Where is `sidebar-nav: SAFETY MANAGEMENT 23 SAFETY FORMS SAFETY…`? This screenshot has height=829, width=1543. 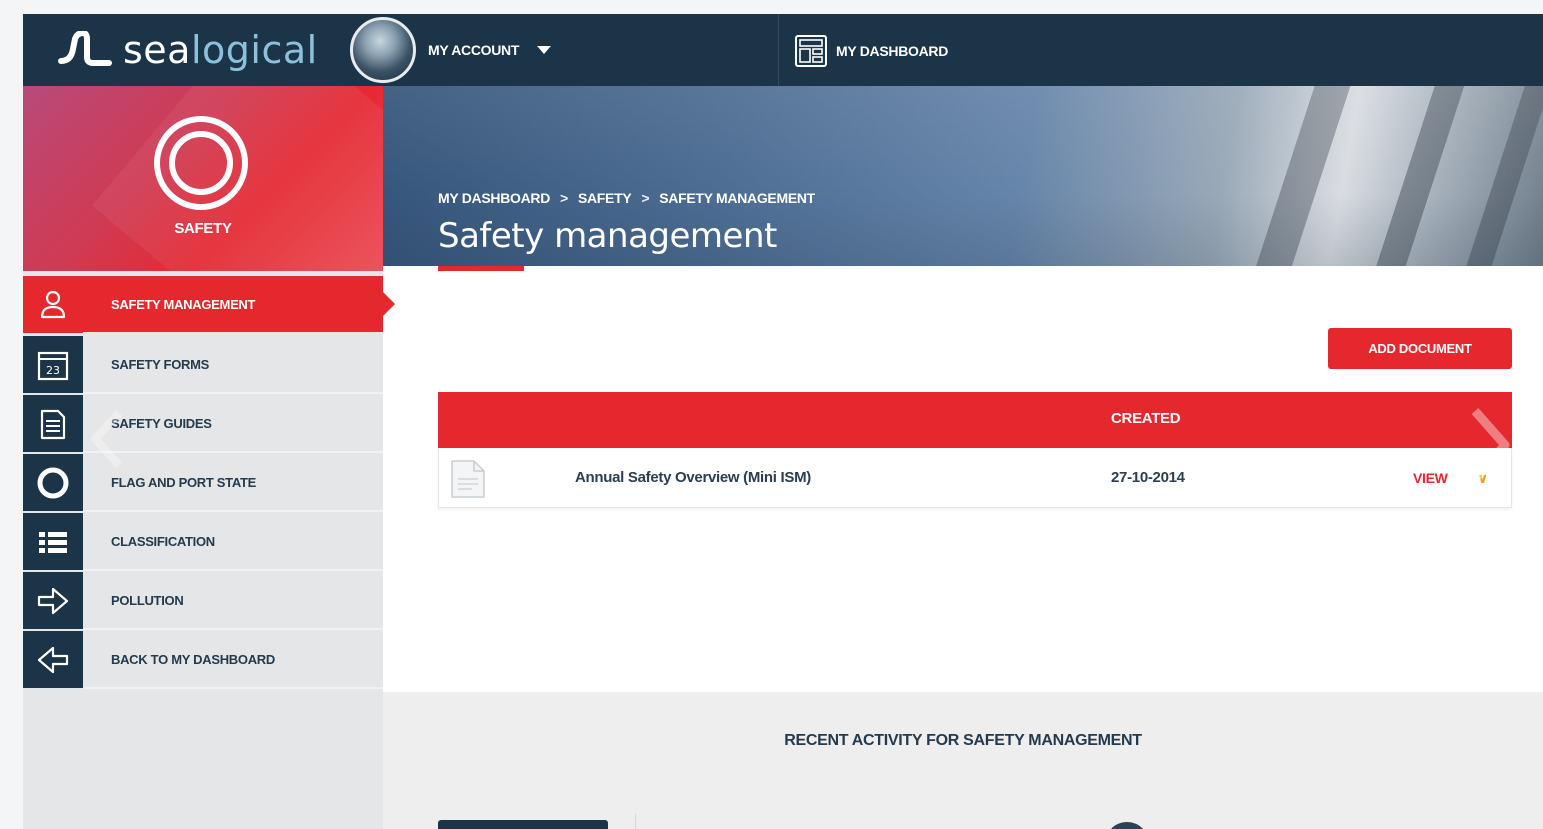 sidebar-nav: SAFETY MANAGEMENT 23 SAFETY FORMS SAFETY… is located at coordinates (209, 482).